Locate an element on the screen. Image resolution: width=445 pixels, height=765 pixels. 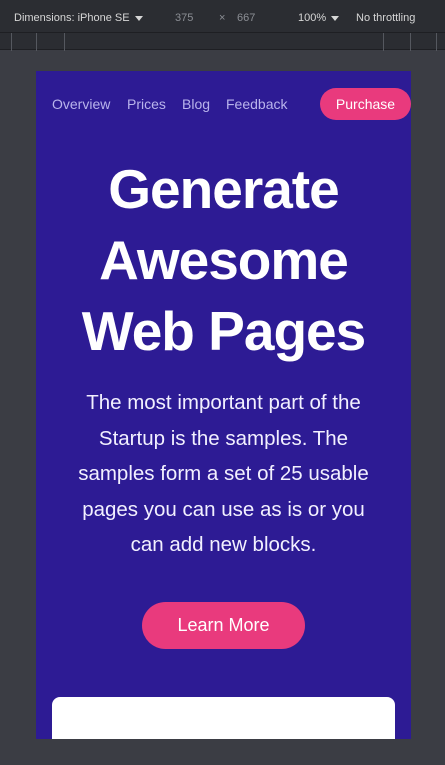
hero-title-line: Generate is located at coordinates (223, 189).